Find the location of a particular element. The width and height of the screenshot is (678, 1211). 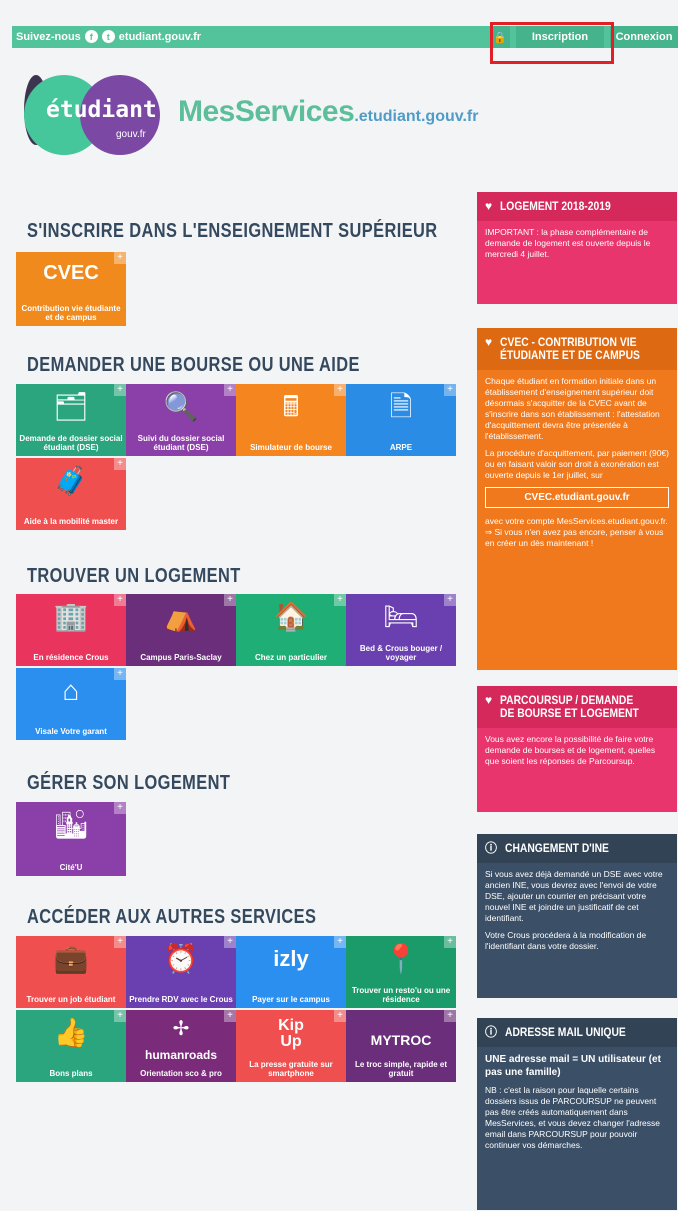

folder-icon: 🗂 is located at coordinates (71, 406).